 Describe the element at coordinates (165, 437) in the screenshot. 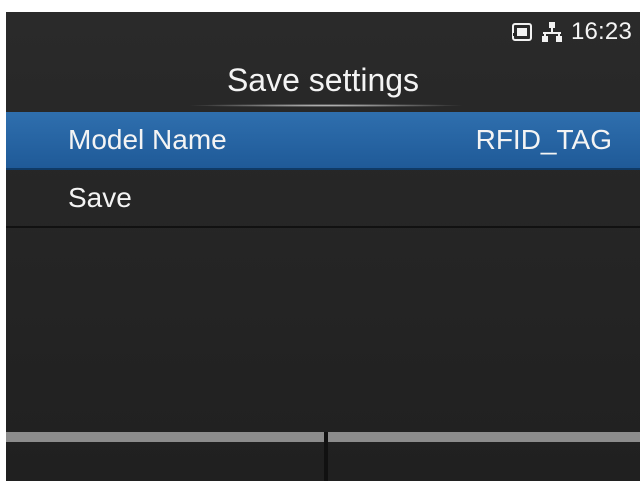

I see `softkey-left` at that location.